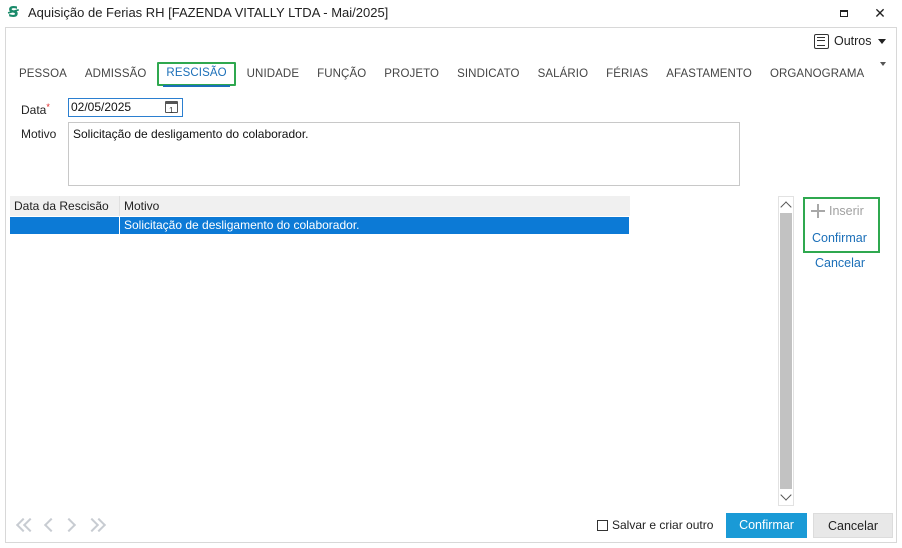  Describe the element at coordinates (840, 263) in the screenshot. I see `cancelar-link: Cancelar` at that location.